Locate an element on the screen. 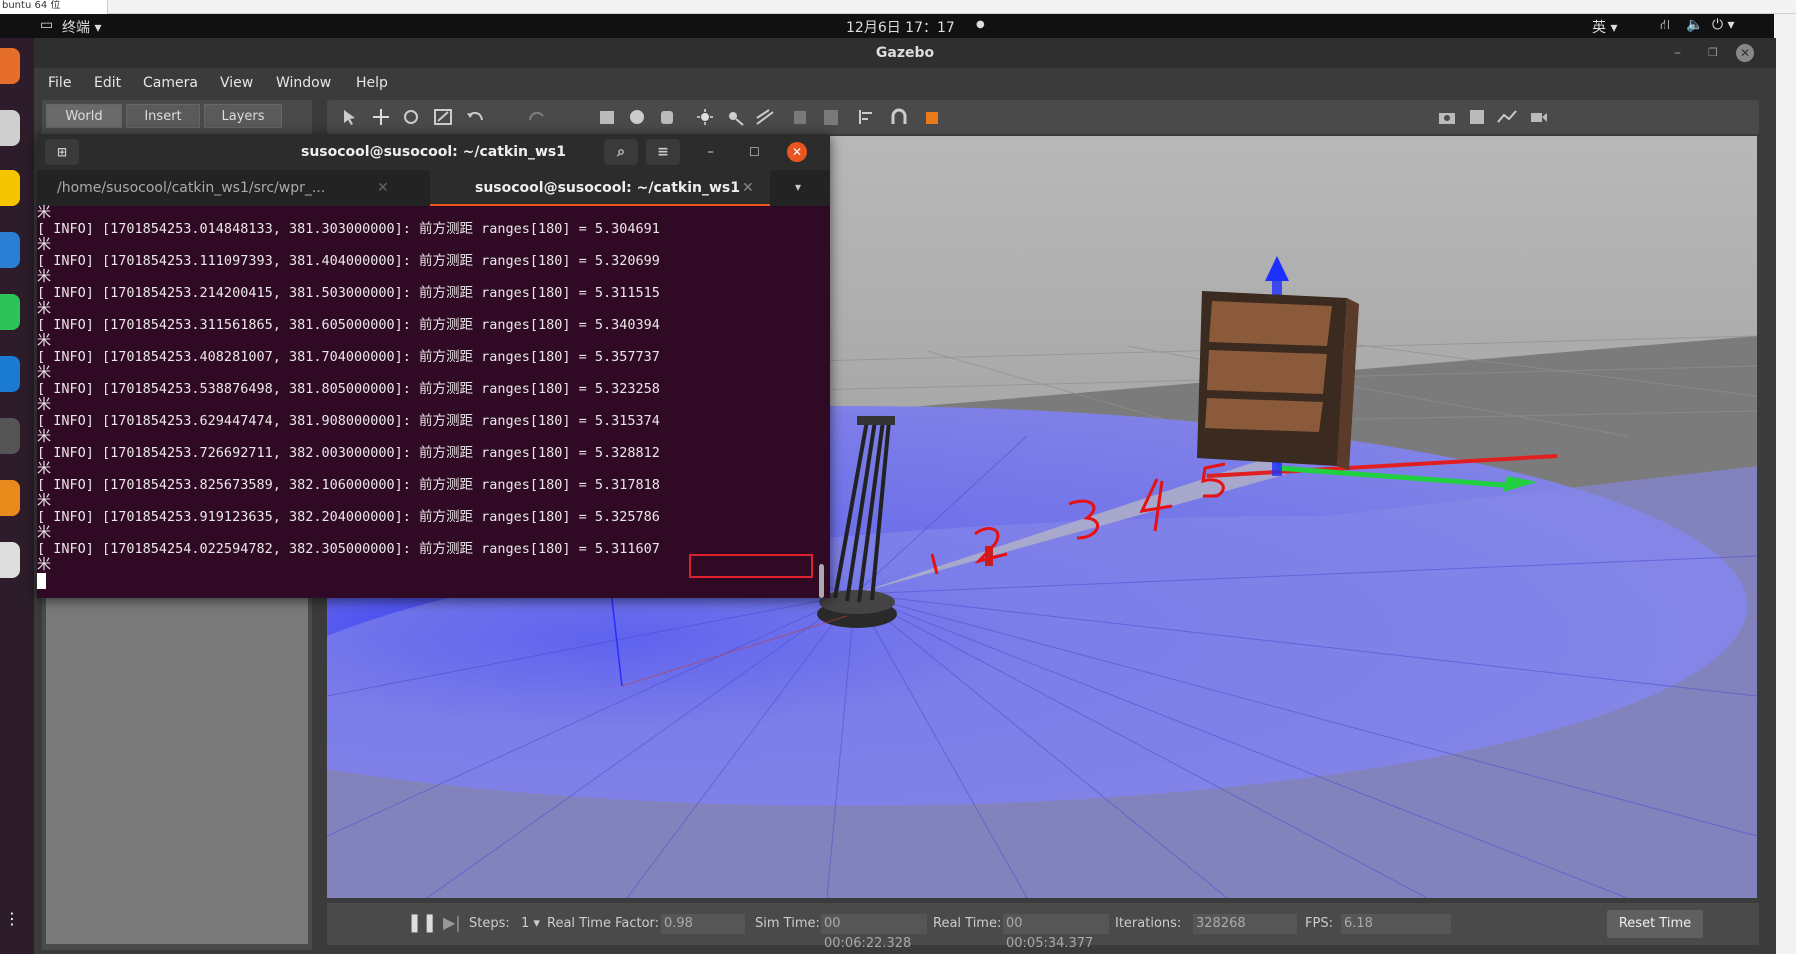  step-icon: ▶| is located at coordinates (452, 922).